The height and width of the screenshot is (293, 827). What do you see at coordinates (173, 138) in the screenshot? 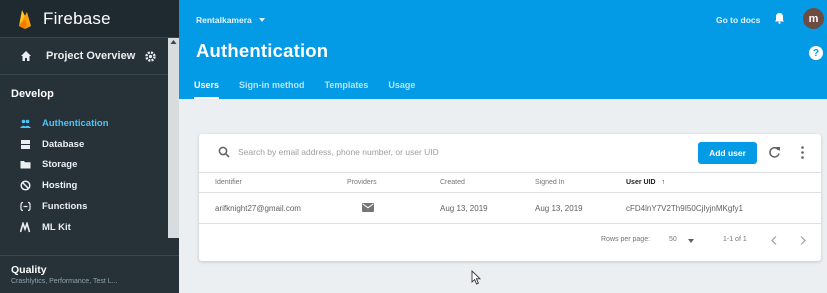
I see `sidebar-scrollbar` at bounding box center [173, 138].